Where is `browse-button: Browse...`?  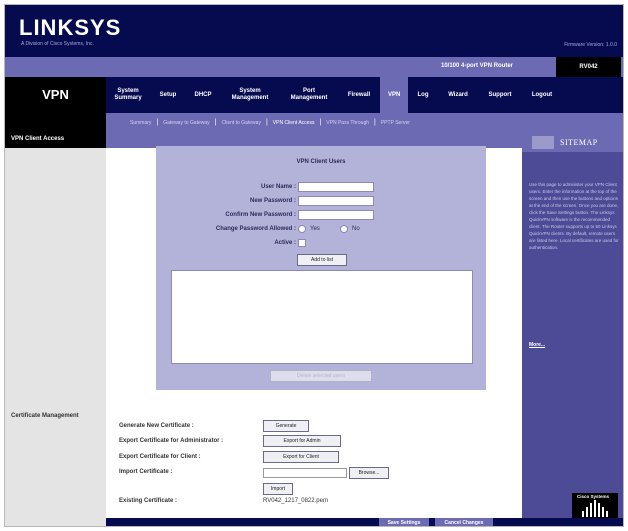 browse-button: Browse... is located at coordinates (369, 473).